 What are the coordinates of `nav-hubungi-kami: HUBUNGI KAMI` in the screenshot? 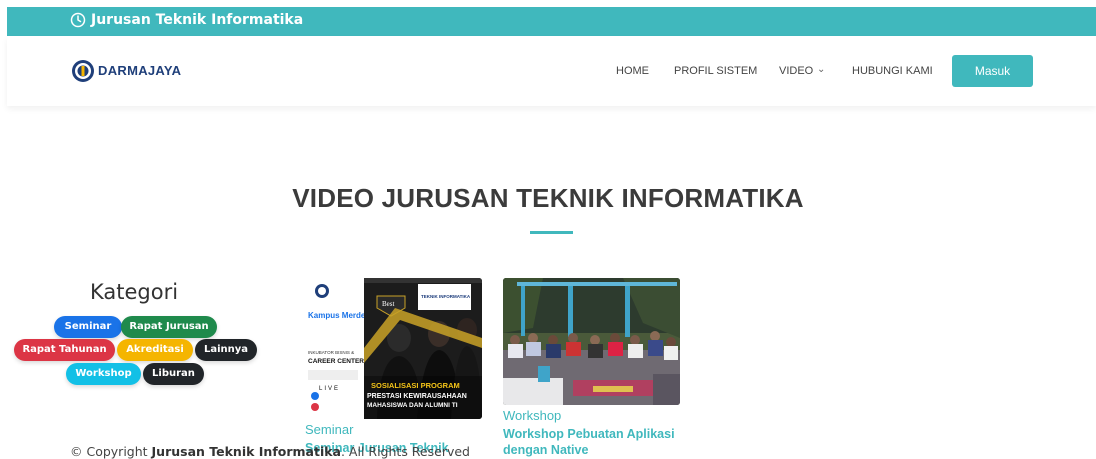 It's located at (892, 71).